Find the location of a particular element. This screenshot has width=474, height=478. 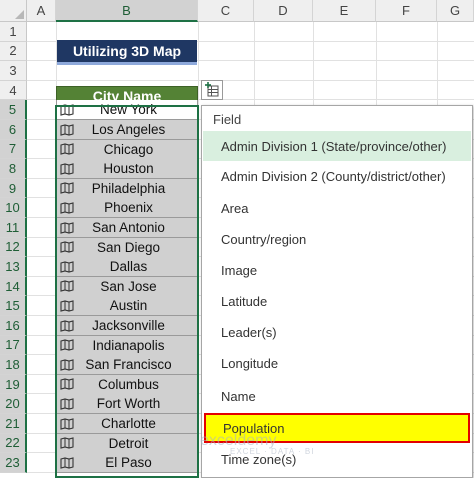

column-header-c: C is located at coordinates (226, 11).